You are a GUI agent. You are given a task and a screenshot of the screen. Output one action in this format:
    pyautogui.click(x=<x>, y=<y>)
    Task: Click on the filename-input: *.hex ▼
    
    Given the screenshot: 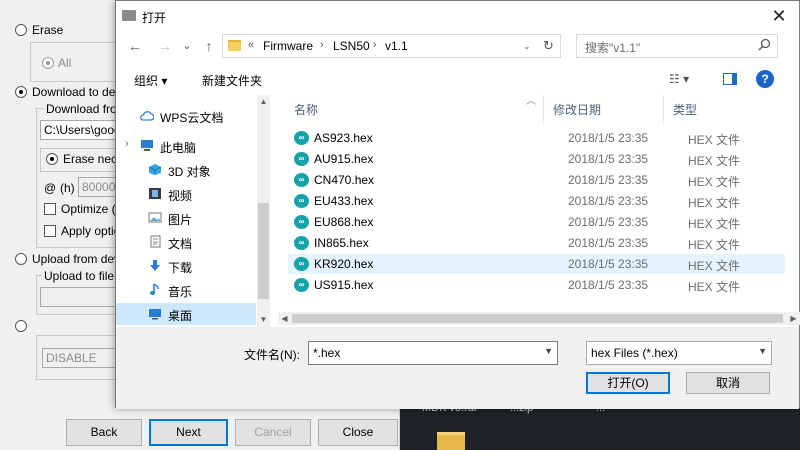 What is the action you would take?
    pyautogui.click(x=433, y=353)
    